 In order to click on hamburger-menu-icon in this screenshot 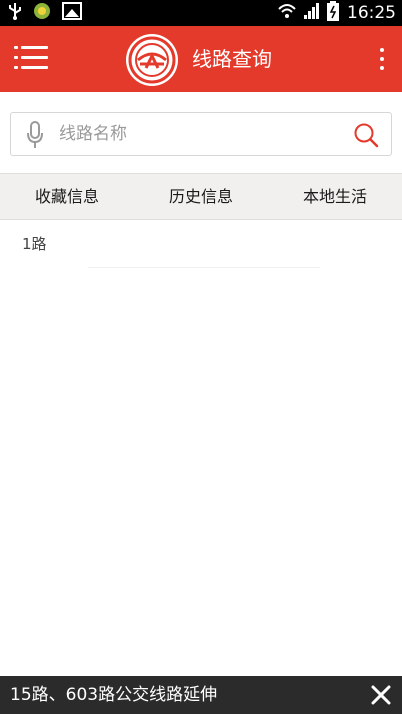, I will do `click(32, 59)`.